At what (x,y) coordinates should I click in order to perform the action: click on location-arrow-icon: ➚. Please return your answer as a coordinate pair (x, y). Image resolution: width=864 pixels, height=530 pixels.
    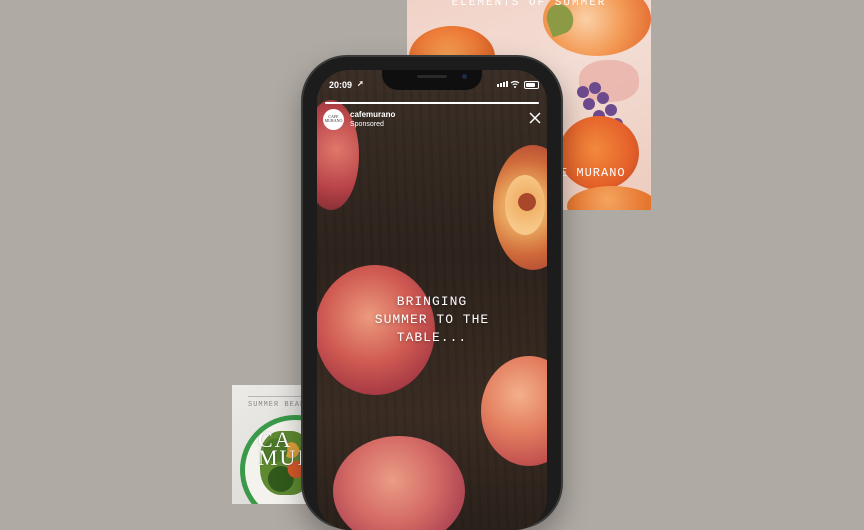
    Looking at the image, I should click on (360, 83).